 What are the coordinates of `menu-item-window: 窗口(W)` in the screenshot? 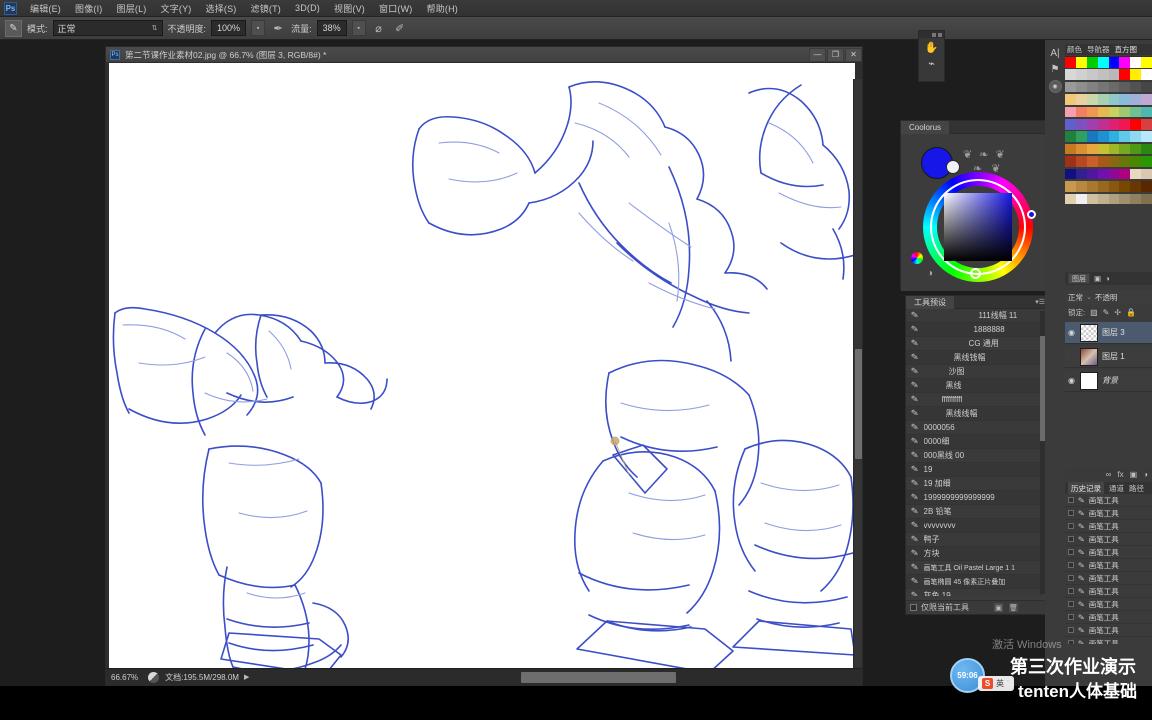 It's located at (396, 8).